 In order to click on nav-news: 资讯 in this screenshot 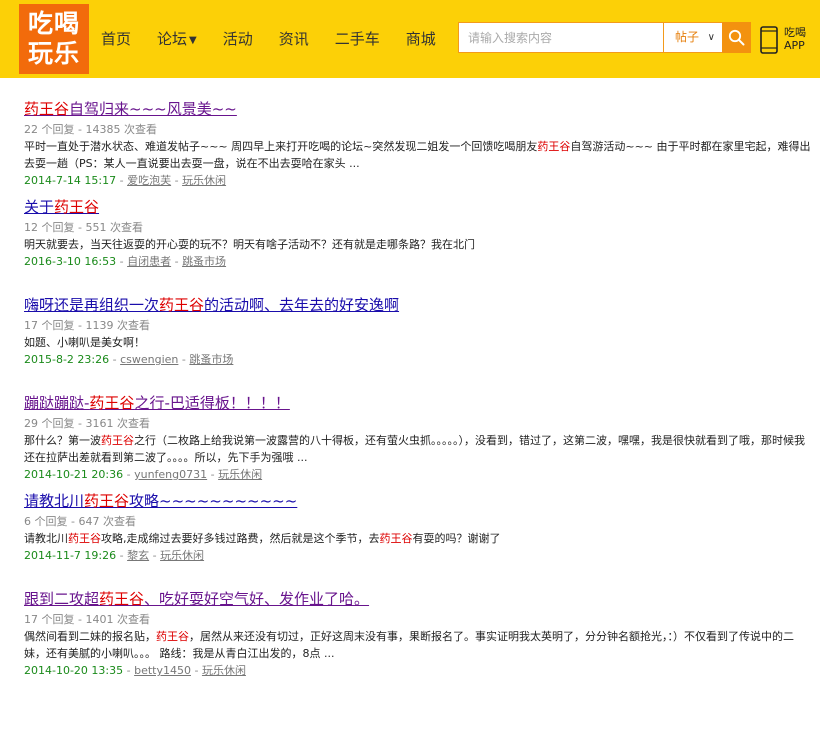, I will do `click(294, 39)`.